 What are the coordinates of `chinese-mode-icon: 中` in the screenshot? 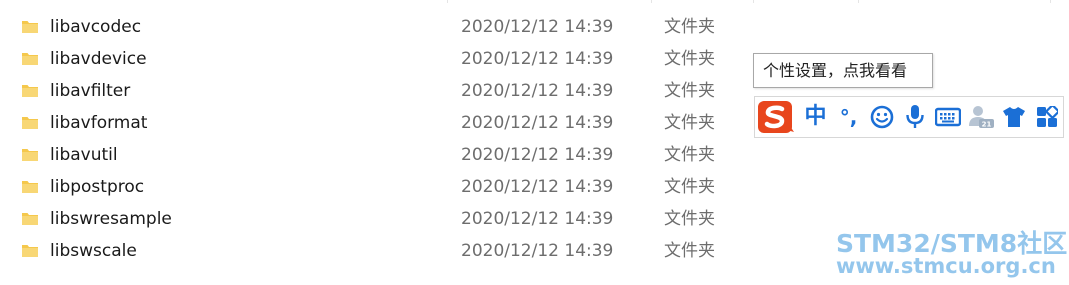 It's located at (815, 117).